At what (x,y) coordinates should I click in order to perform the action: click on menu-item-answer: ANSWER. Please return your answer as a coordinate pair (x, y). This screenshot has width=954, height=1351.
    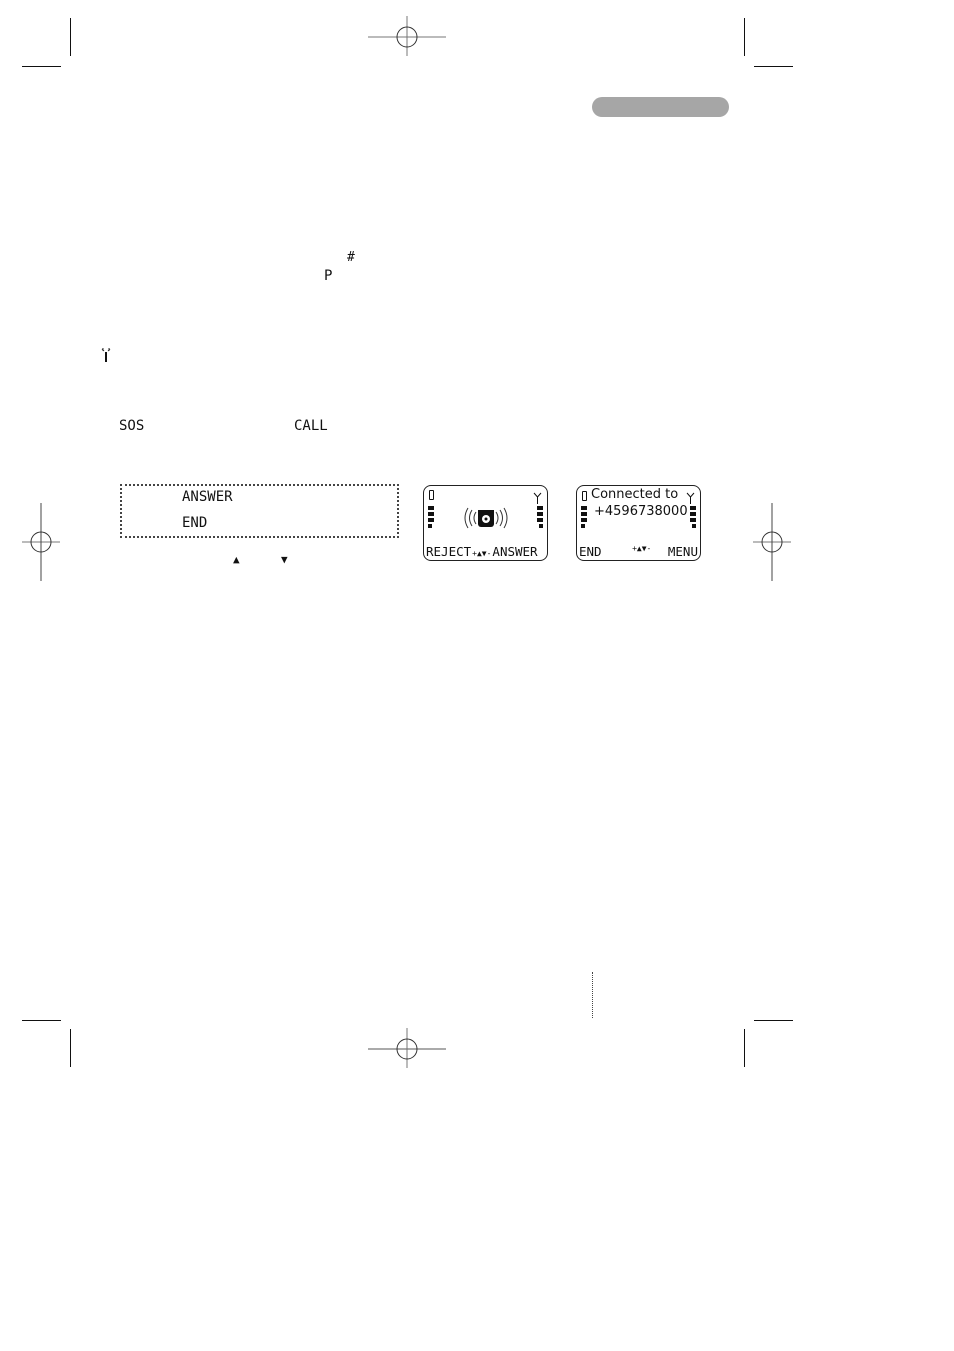
    Looking at the image, I should click on (207, 497).